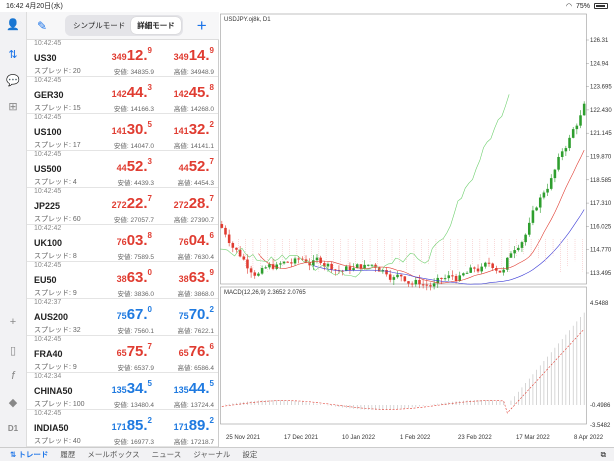  I want to click on quote-spread: スプレッド: 9, so click(55, 367).